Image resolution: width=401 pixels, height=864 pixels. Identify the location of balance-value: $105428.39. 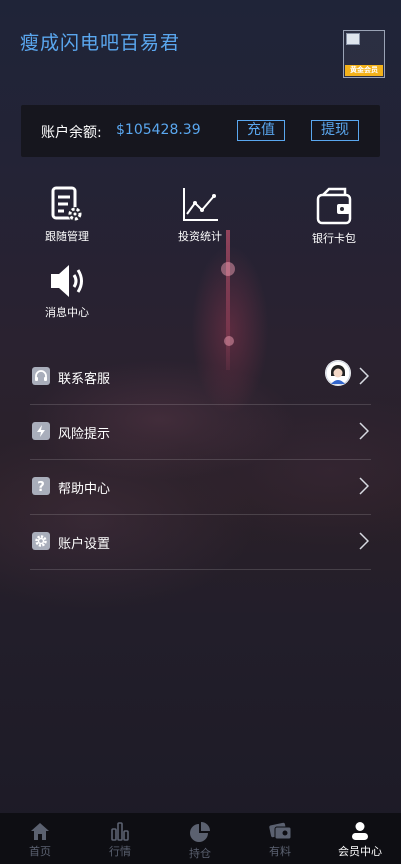
(158, 130).